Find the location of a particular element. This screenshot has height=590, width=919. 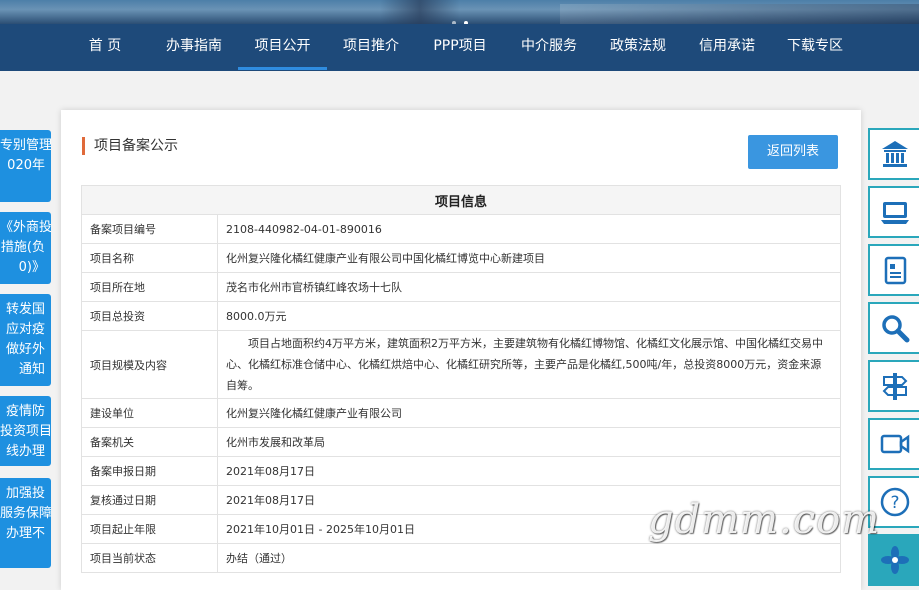

row-key: 项目所在地 is located at coordinates (149, 287).